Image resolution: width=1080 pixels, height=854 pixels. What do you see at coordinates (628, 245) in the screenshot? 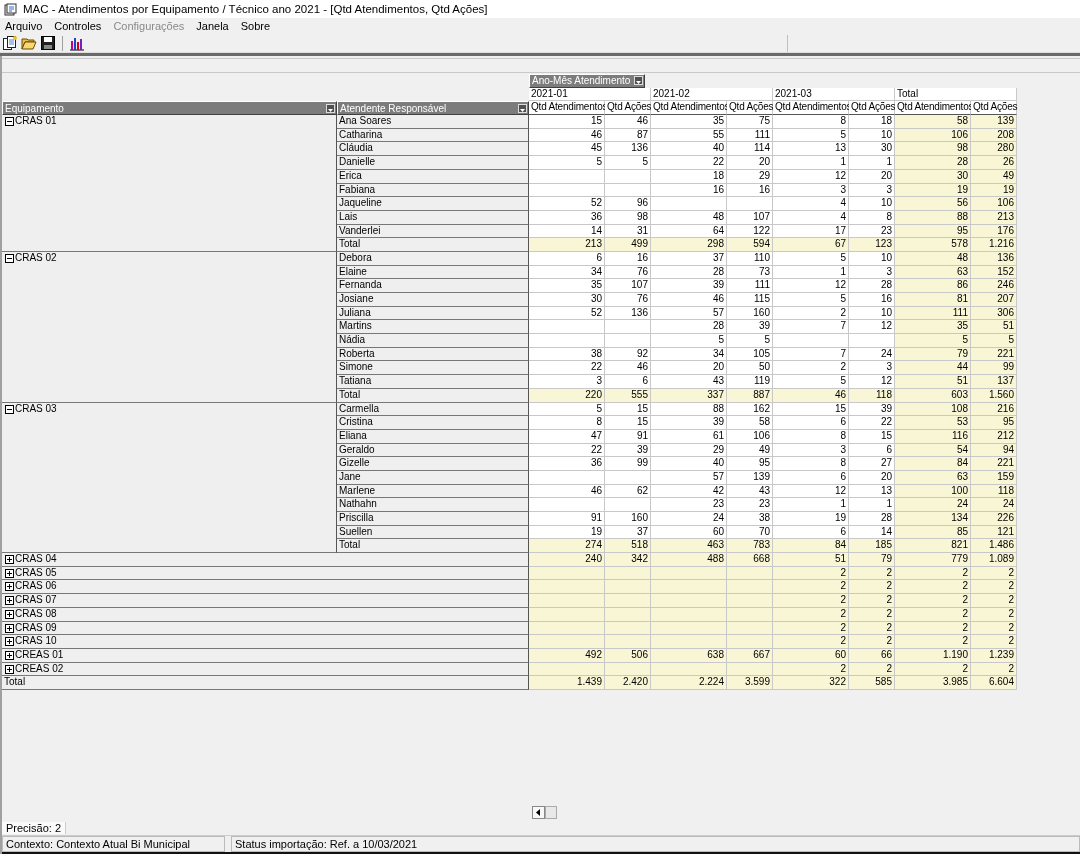
I see `value-cell: 499` at bounding box center [628, 245].